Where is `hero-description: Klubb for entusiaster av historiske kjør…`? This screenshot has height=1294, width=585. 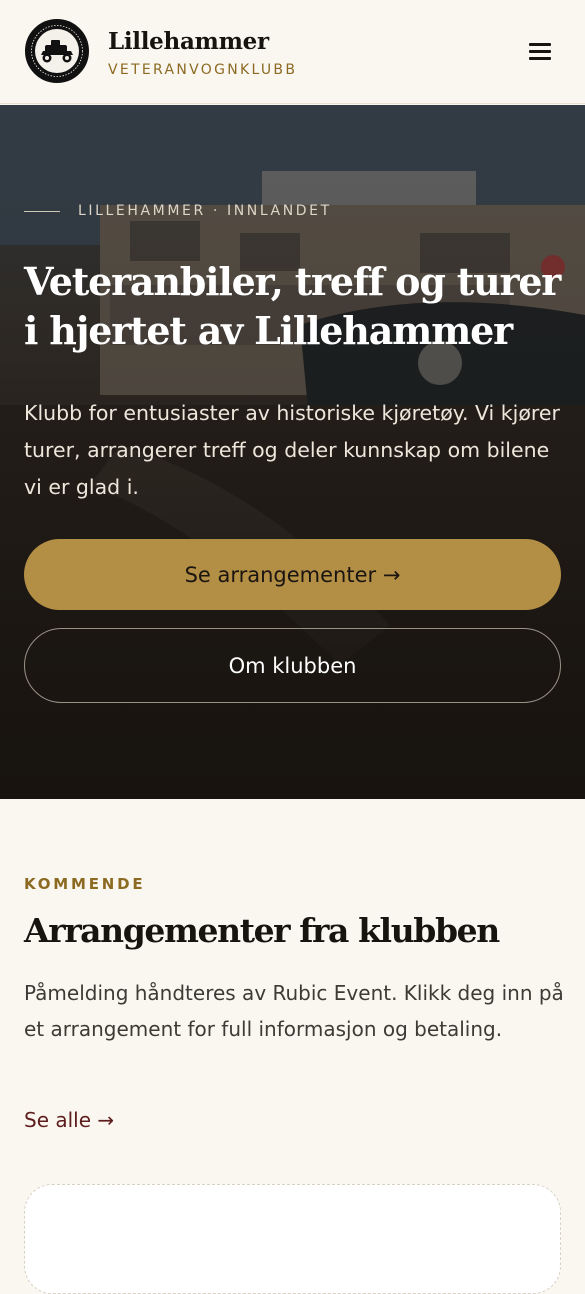 hero-description: Klubb for entusiaster av historiske kjør… is located at coordinates (292, 450).